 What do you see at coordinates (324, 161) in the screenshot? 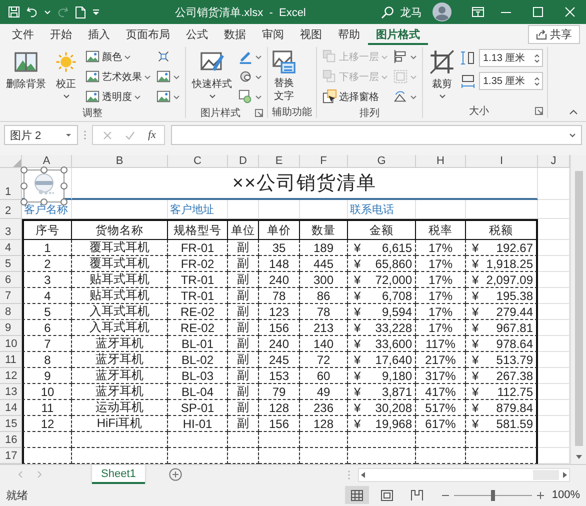
I see `column-header: F` at bounding box center [324, 161].